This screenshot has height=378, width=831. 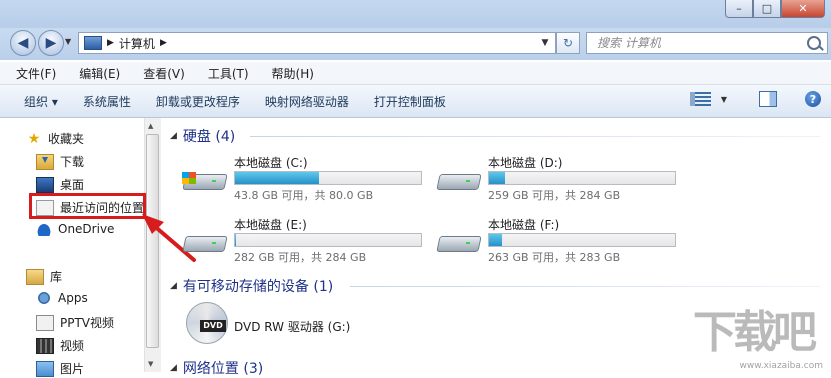 I want to click on watermark-logo: 下载吧 www.xiazaiba.com, so click(x=761, y=337).